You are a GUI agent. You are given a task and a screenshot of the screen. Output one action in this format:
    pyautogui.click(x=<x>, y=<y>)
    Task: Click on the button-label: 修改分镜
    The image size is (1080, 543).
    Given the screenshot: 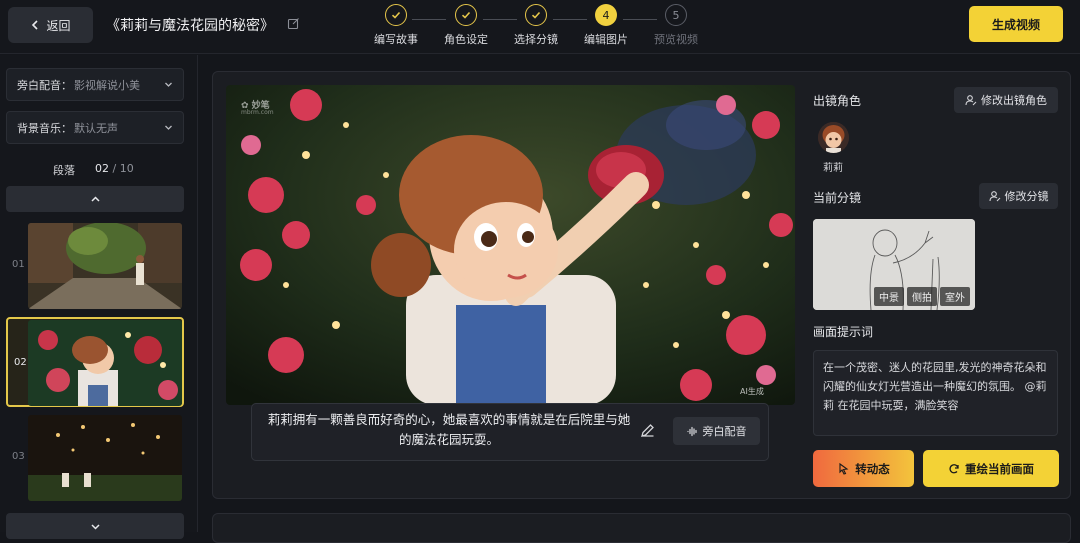 What is the action you would take?
    pyautogui.click(x=1026, y=196)
    